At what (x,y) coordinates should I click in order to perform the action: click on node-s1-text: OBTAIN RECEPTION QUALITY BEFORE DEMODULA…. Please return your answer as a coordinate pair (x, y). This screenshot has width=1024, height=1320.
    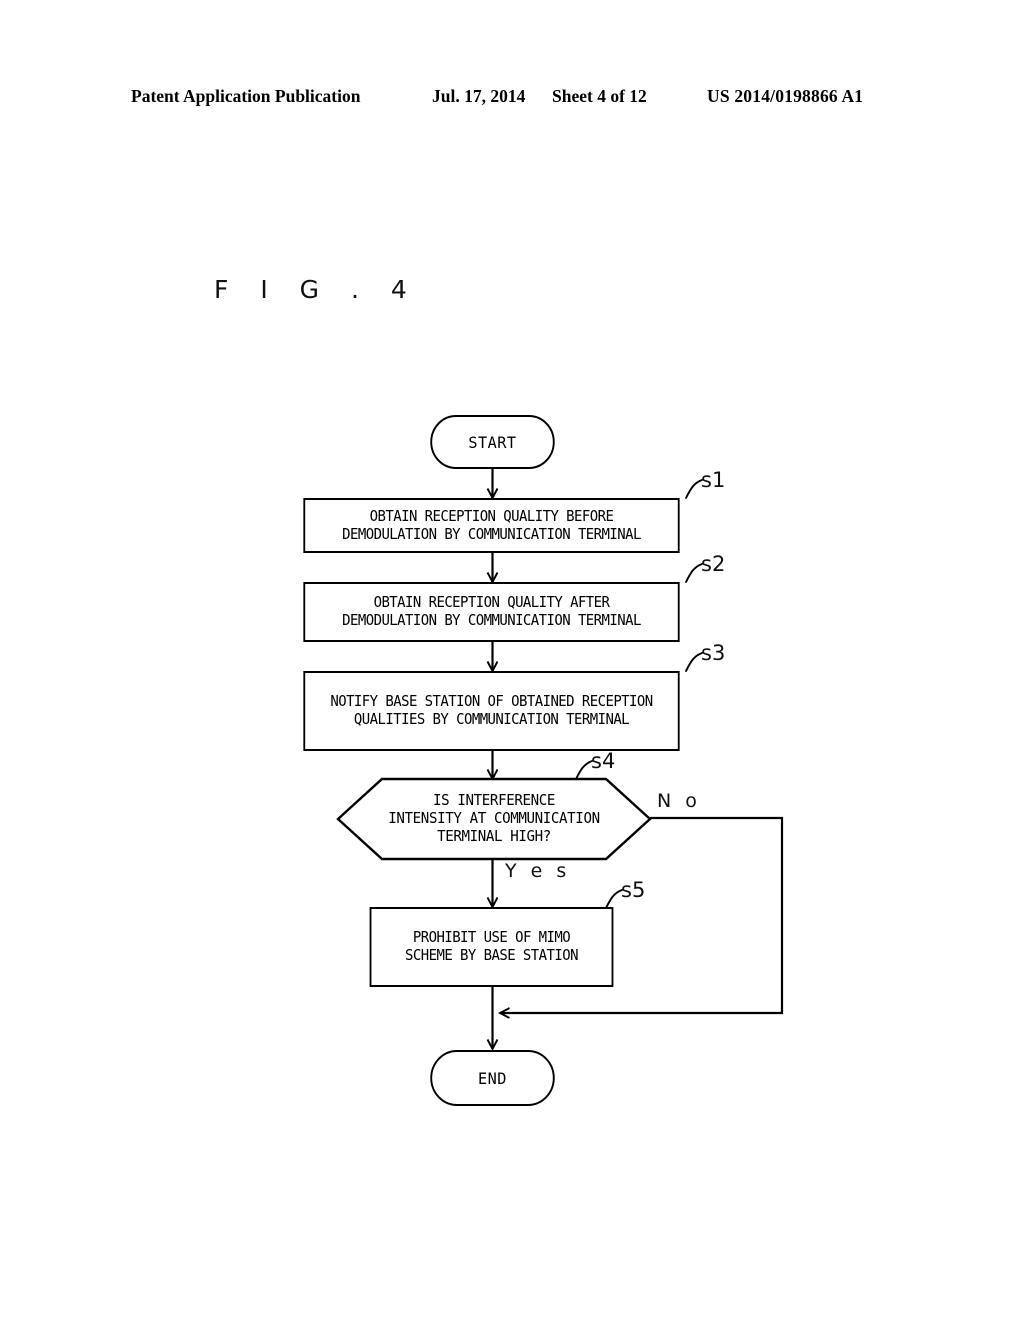
    Looking at the image, I should click on (491, 524).